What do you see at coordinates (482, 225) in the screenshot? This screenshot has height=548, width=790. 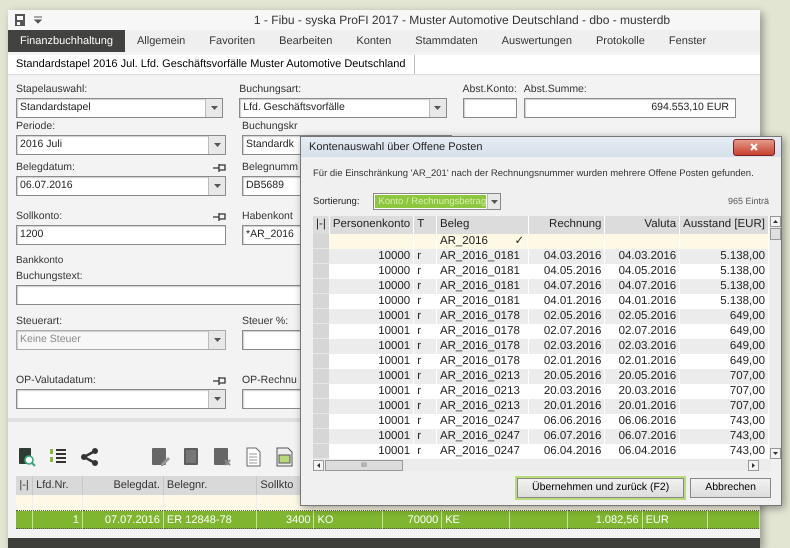 I see `column-header: Beleg` at bounding box center [482, 225].